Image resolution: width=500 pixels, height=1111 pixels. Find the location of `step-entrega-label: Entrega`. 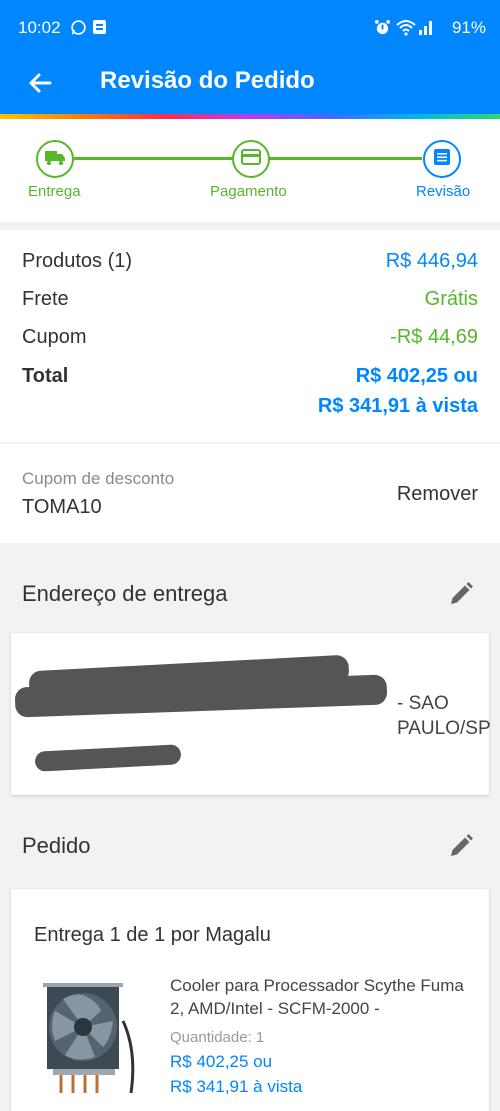

step-entrega-label: Entrega is located at coordinates (54, 191).